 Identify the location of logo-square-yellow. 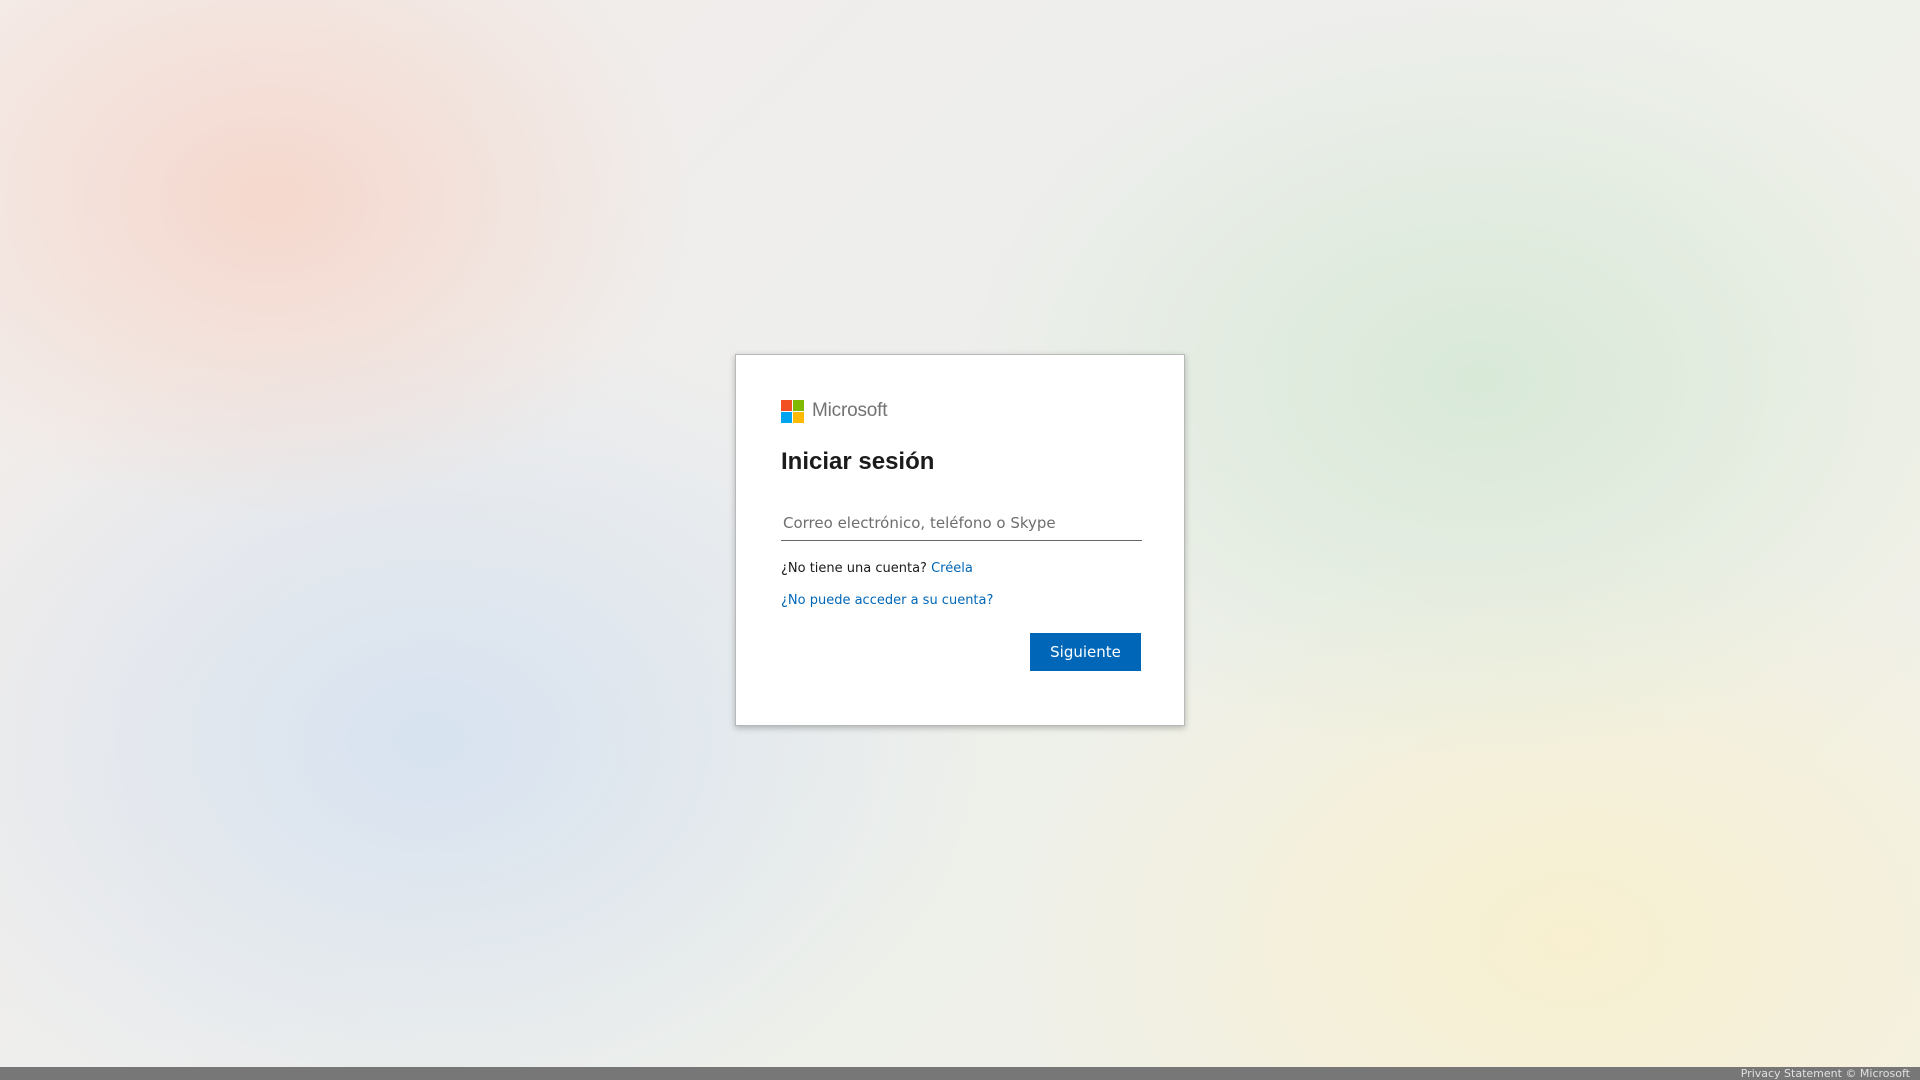
(798, 417).